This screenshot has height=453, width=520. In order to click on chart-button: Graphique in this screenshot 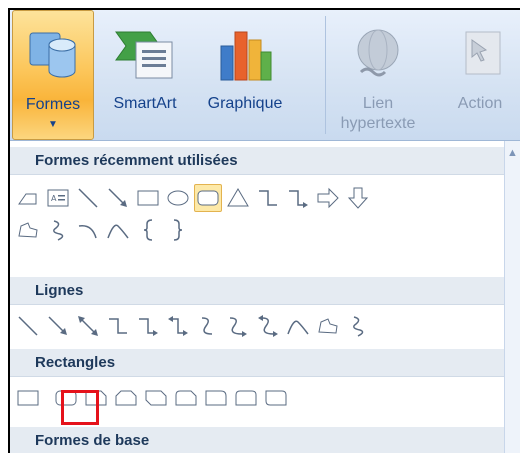, I will do `click(245, 75)`.